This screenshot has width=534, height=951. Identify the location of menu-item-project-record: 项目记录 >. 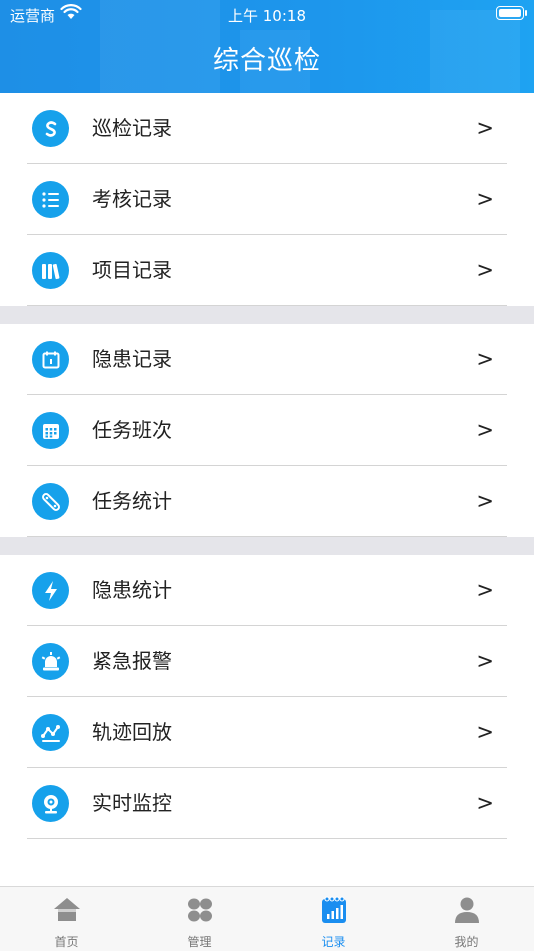
(267, 270).